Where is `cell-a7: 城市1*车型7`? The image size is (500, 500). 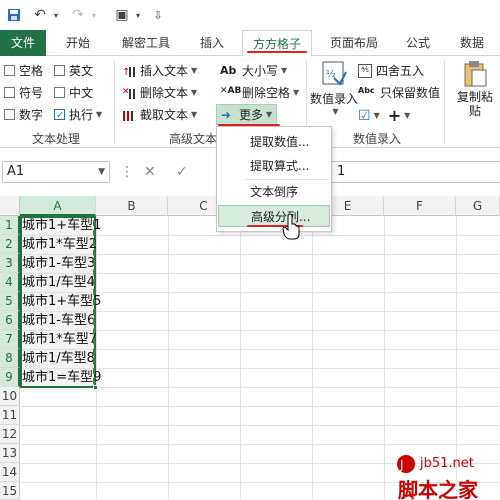
cell-a7: 城市1*车型7 is located at coordinates (59, 339).